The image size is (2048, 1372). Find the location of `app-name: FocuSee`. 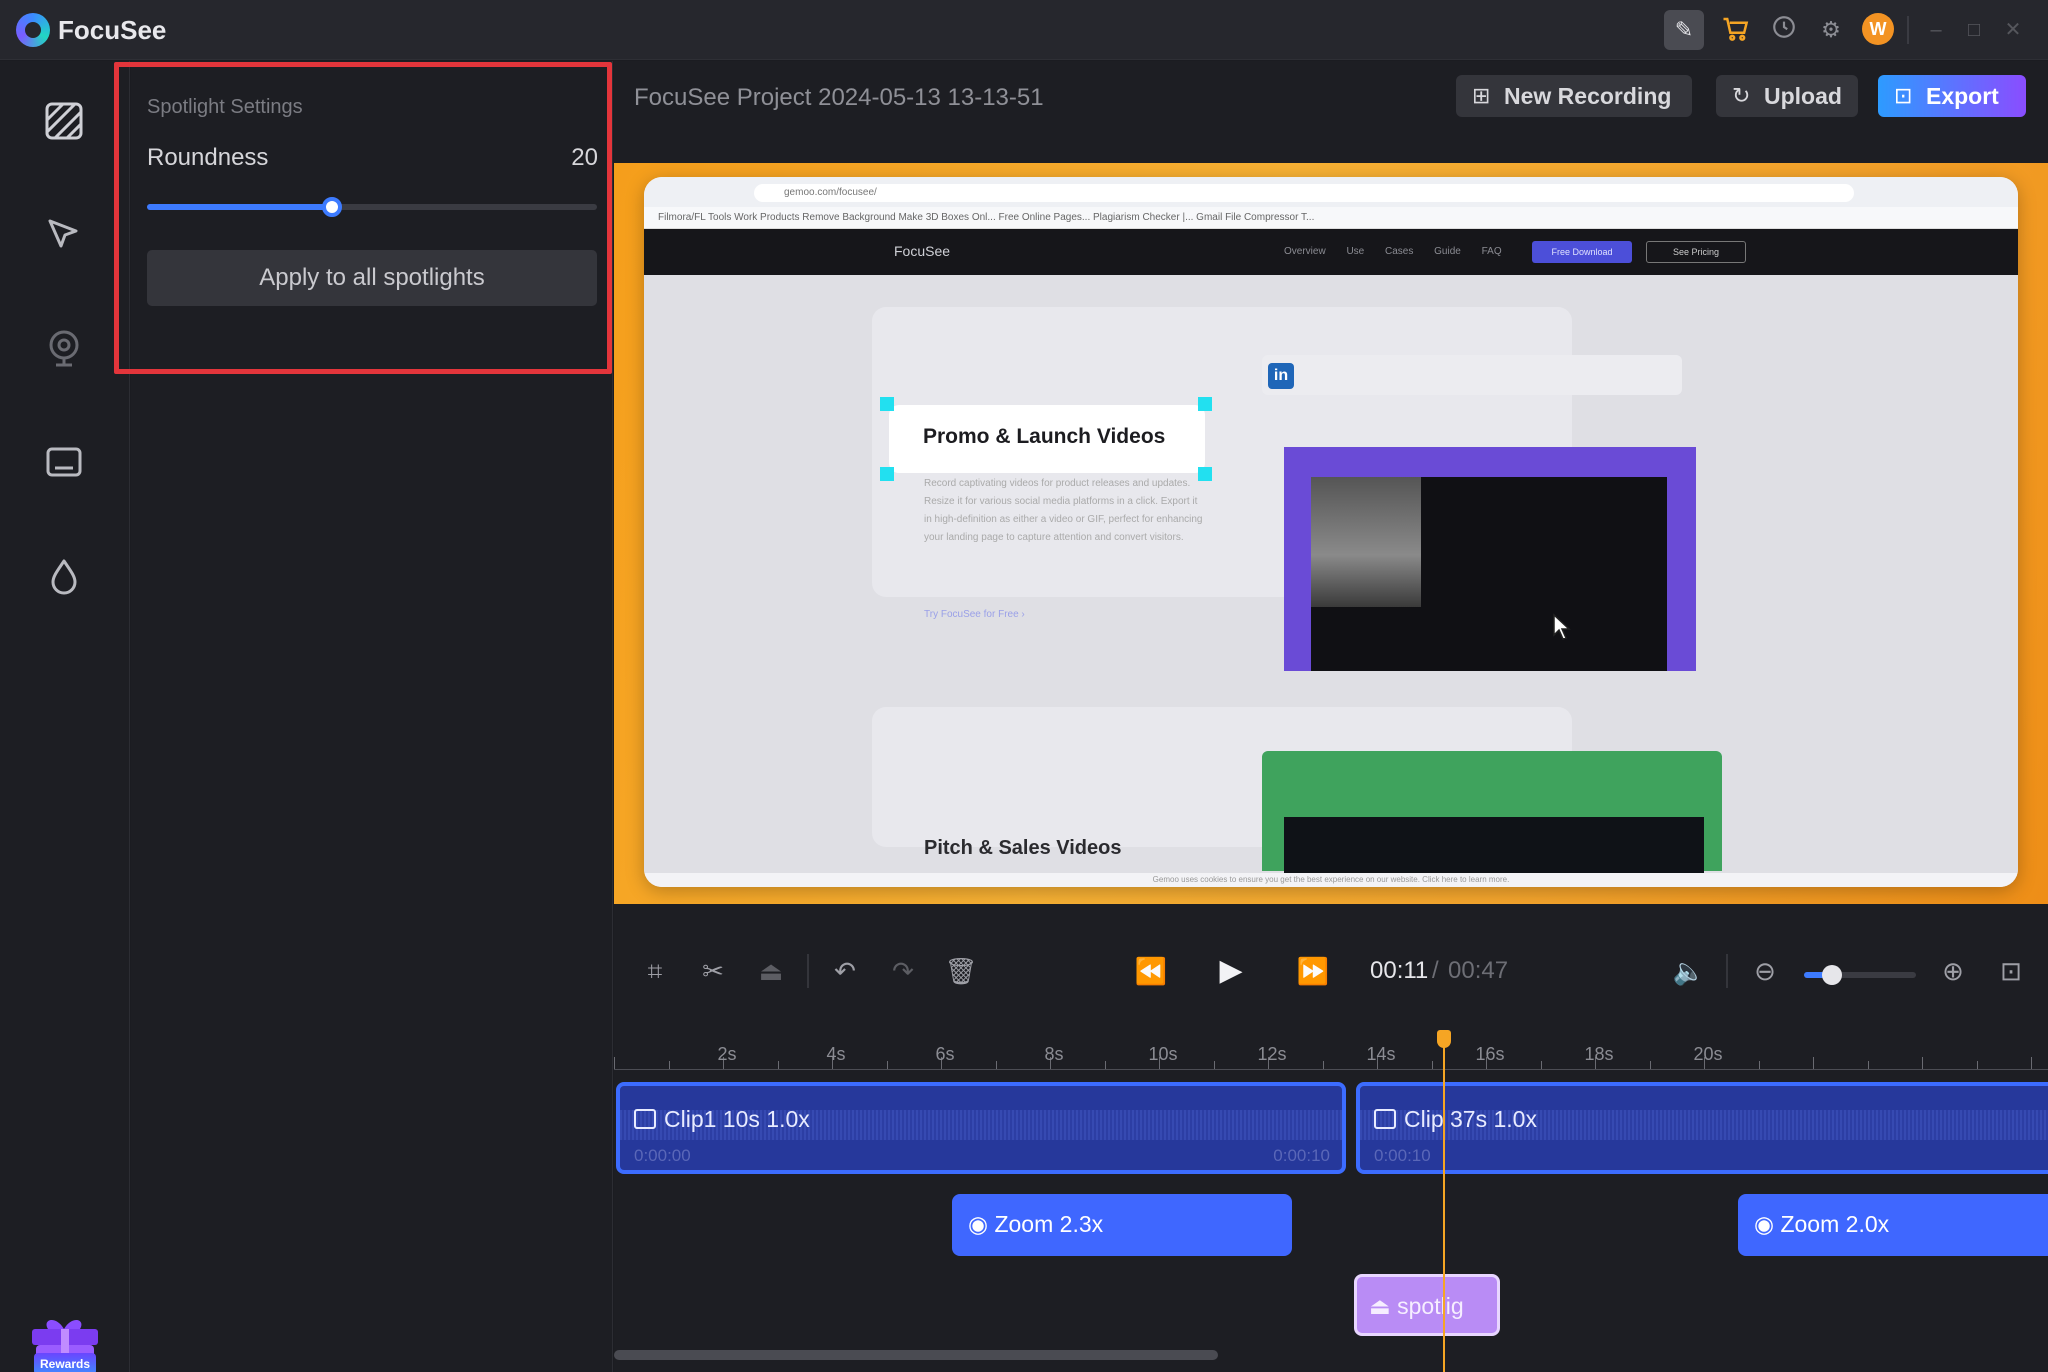

app-name: FocuSee is located at coordinates (112, 30).